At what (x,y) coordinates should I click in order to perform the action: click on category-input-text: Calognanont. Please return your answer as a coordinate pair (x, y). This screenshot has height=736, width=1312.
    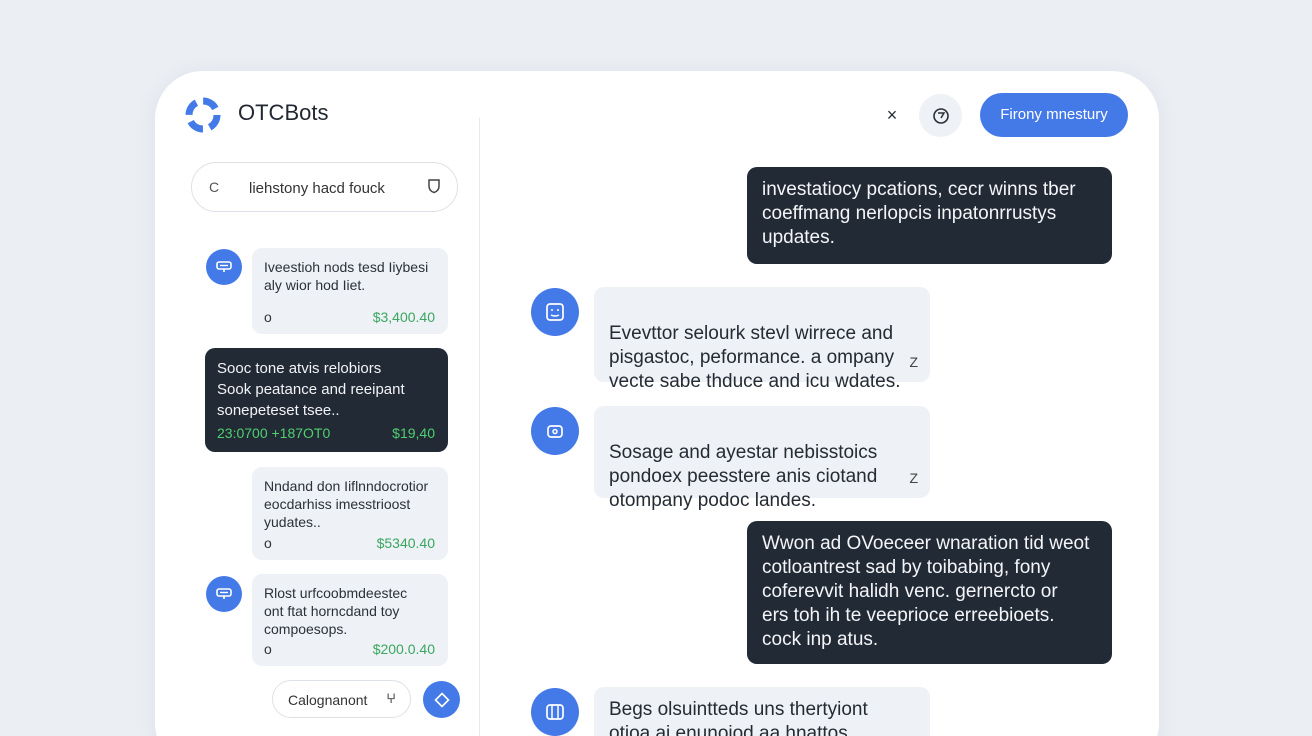
    Looking at the image, I should click on (328, 700).